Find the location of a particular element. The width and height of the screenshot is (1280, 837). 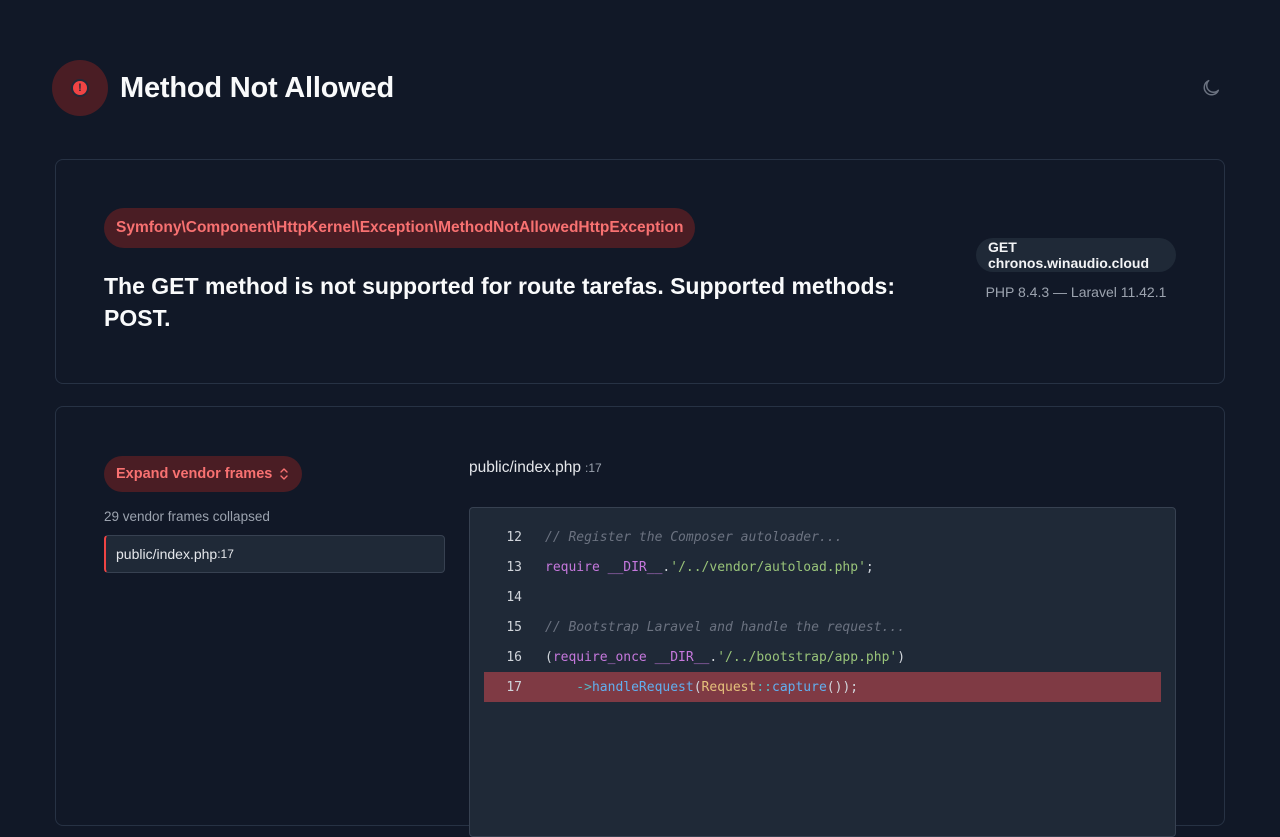

code-string: '/../bootstrap/app.php' is located at coordinates (807, 657).